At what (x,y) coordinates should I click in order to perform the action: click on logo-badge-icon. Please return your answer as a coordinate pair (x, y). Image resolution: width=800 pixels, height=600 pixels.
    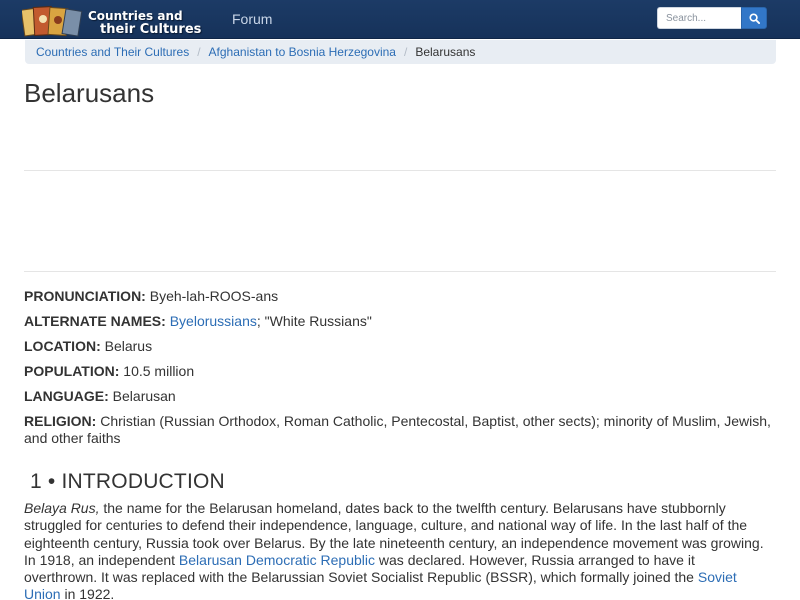
    Looking at the image, I should click on (52, 21).